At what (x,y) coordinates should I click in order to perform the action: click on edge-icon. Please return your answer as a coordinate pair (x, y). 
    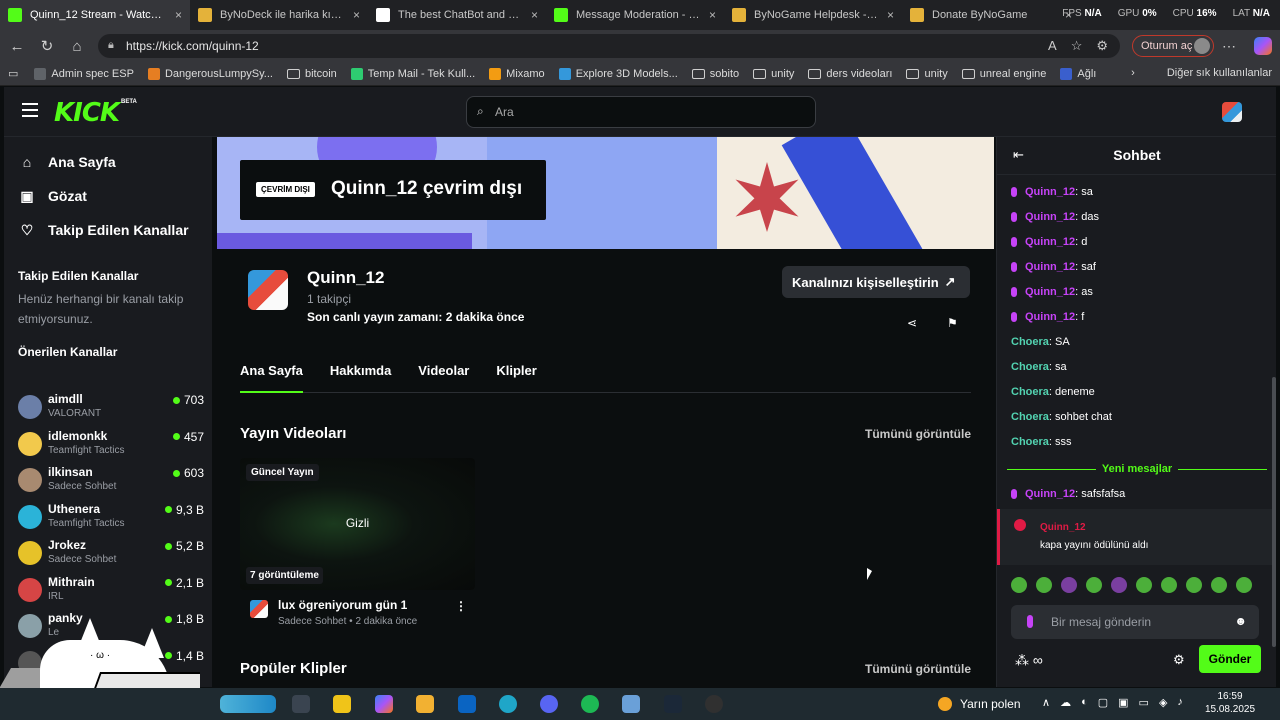
    Looking at the image, I should click on (508, 704).